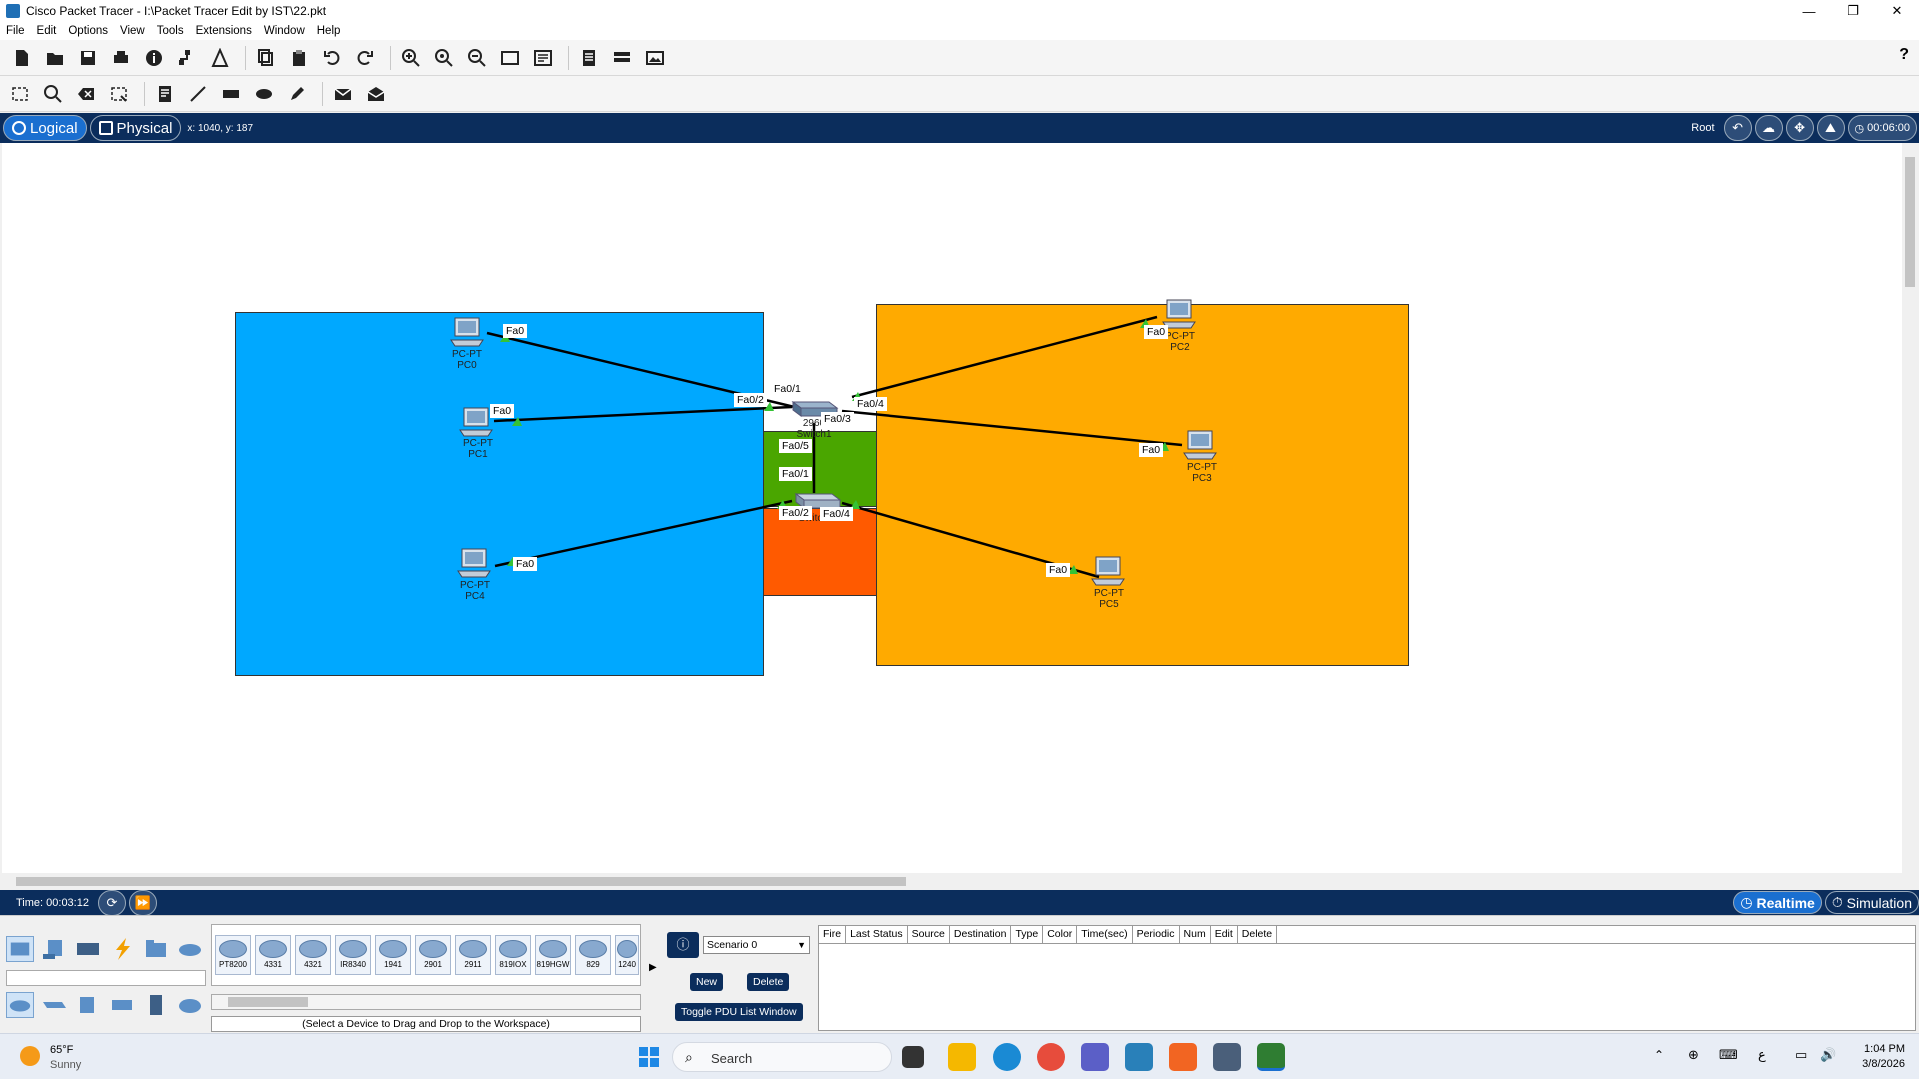 Image resolution: width=1919 pixels, height=1079 pixels. What do you see at coordinates (332, 58) in the screenshot?
I see `undo-button` at bounding box center [332, 58].